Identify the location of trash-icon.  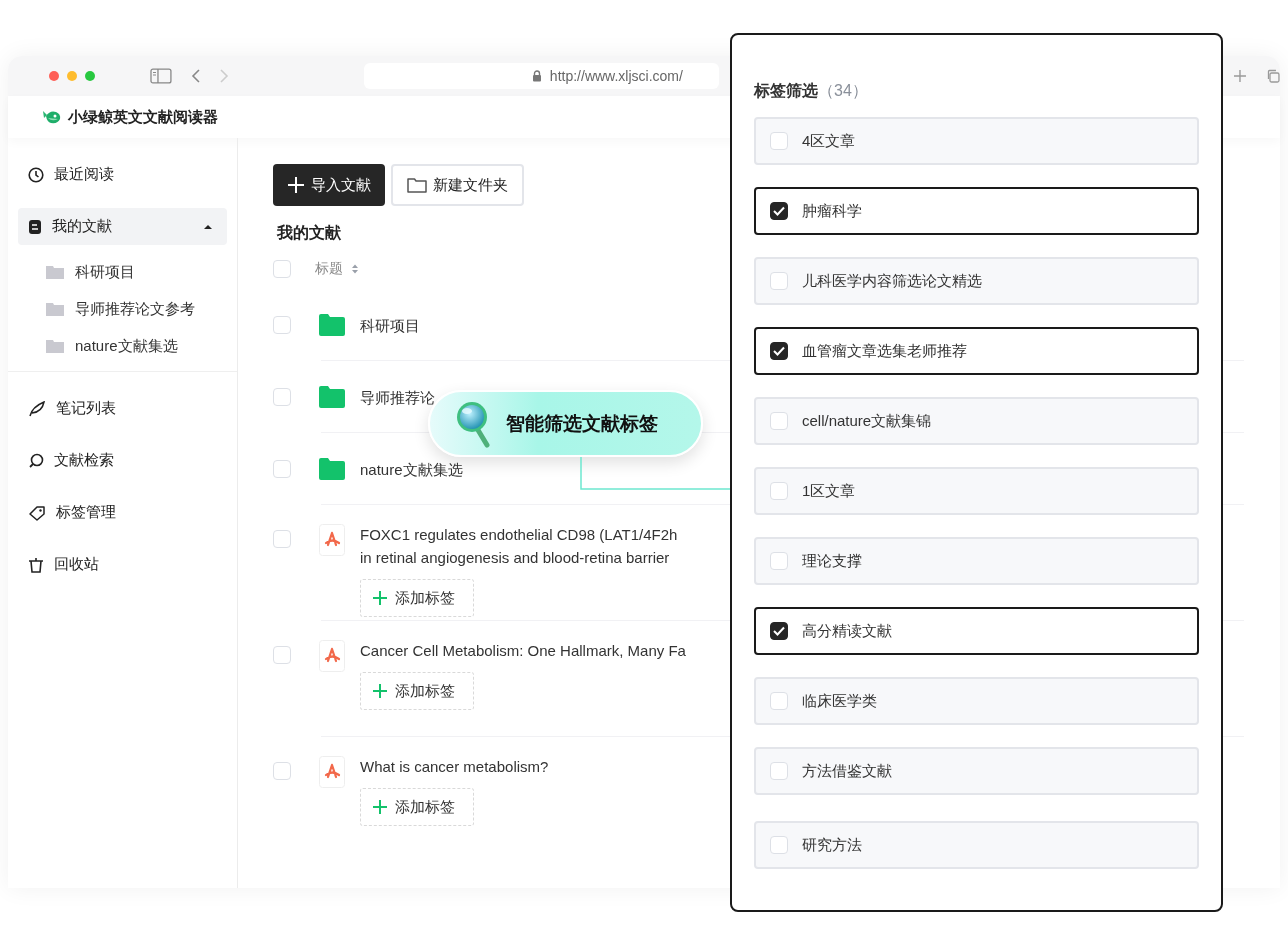
(36, 564).